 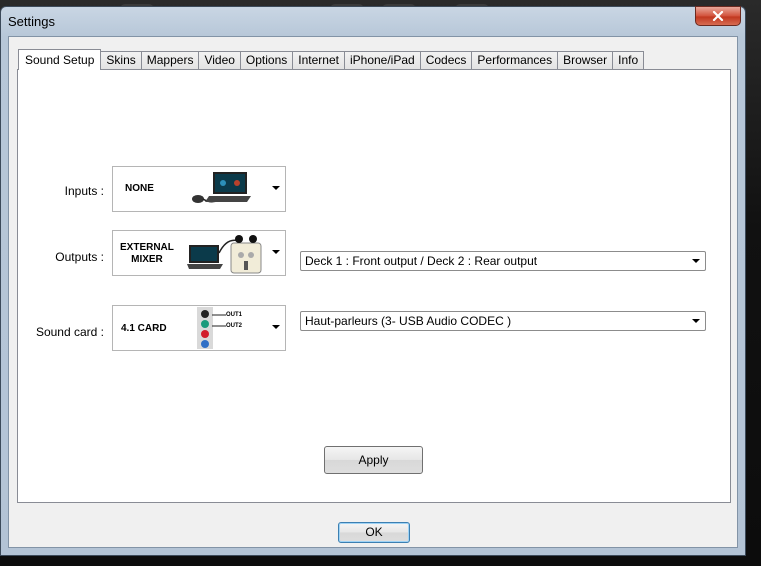 I want to click on window-title: Settings, so click(x=31, y=21).